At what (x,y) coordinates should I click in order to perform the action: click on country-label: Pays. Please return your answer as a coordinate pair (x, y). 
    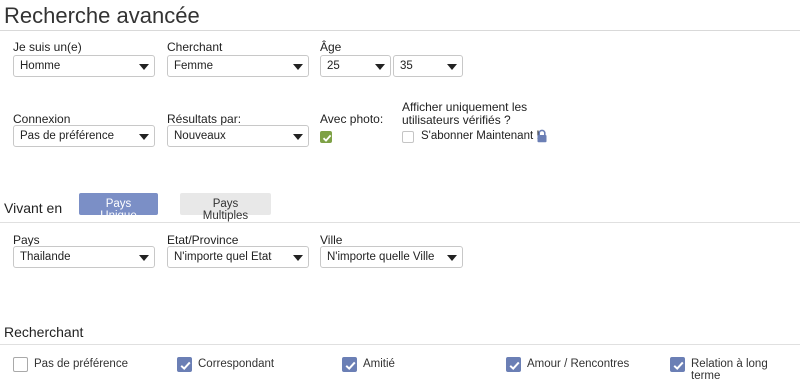
    Looking at the image, I should click on (26, 240).